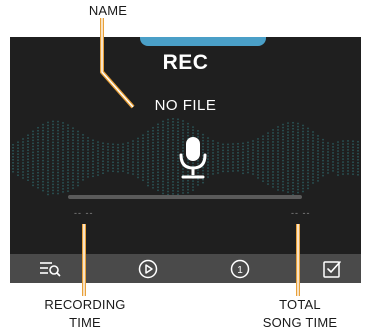 The height and width of the screenshot is (334, 371). I want to click on list-search-button, so click(50, 269).